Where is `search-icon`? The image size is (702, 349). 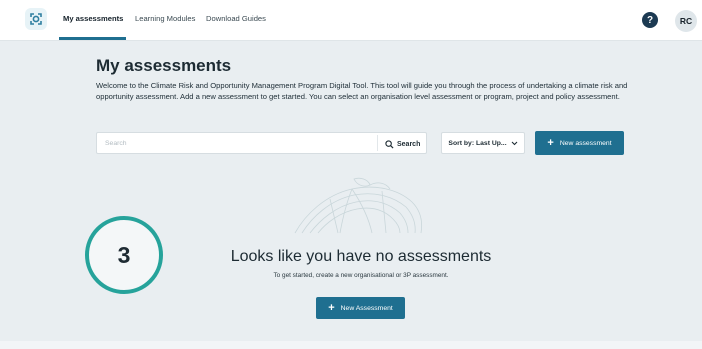 search-icon is located at coordinates (389, 144).